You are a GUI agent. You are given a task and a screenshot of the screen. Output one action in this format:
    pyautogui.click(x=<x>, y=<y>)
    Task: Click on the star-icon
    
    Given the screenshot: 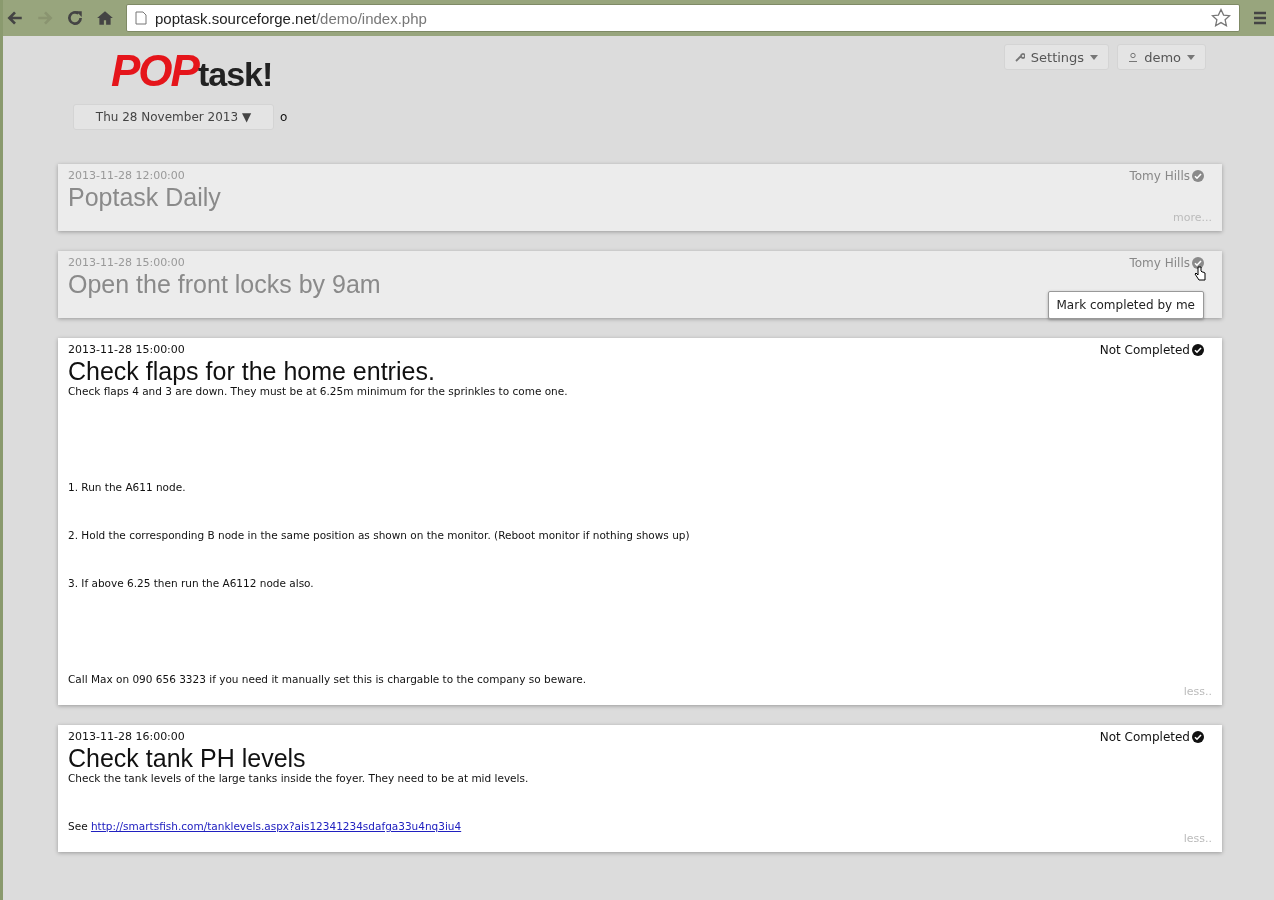 What is the action you would take?
    pyautogui.click(x=1221, y=18)
    